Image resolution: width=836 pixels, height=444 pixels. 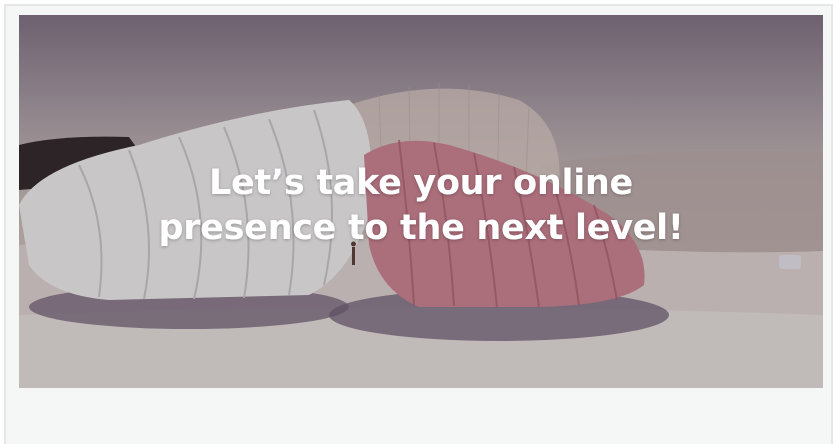 What do you see at coordinates (421, 183) in the screenshot?
I see `hero-headline-line-1: Let’s take your online` at bounding box center [421, 183].